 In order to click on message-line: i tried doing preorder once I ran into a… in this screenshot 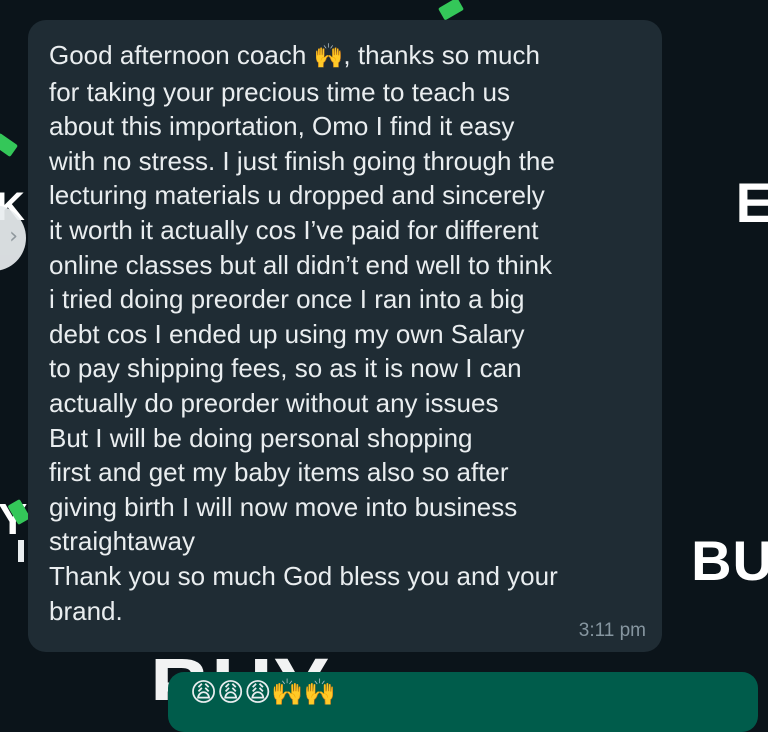, I will do `click(287, 299)`.